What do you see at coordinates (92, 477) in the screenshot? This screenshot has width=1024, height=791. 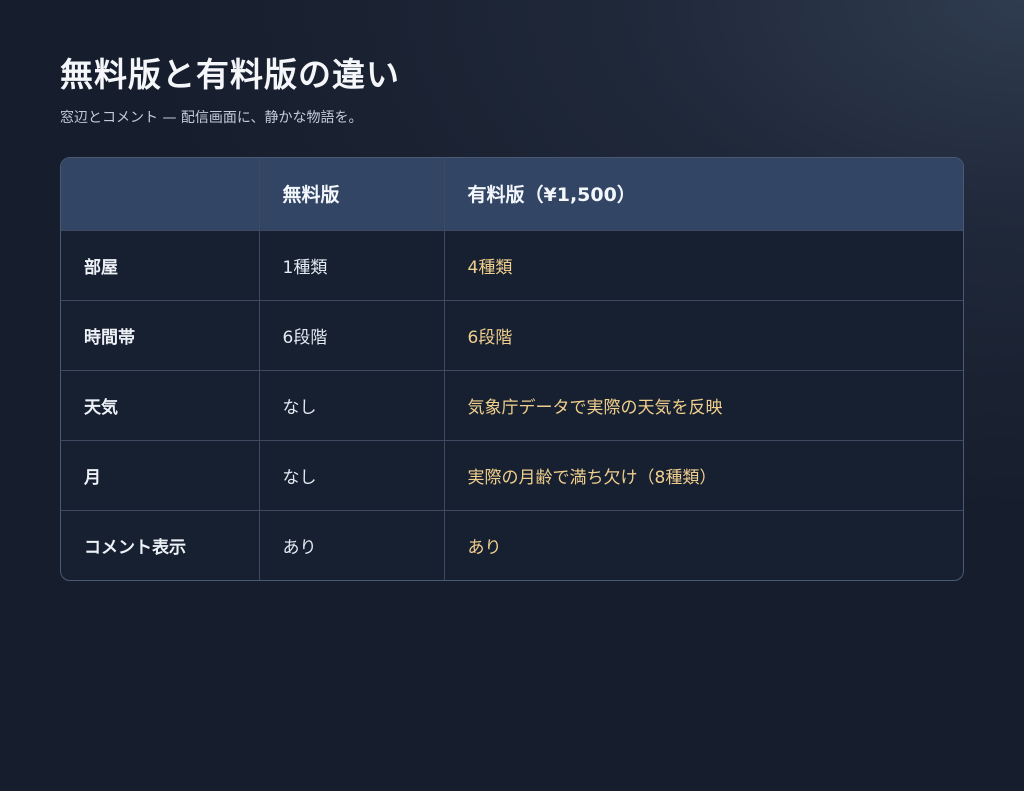 I see `feature-cell: 月` at bounding box center [92, 477].